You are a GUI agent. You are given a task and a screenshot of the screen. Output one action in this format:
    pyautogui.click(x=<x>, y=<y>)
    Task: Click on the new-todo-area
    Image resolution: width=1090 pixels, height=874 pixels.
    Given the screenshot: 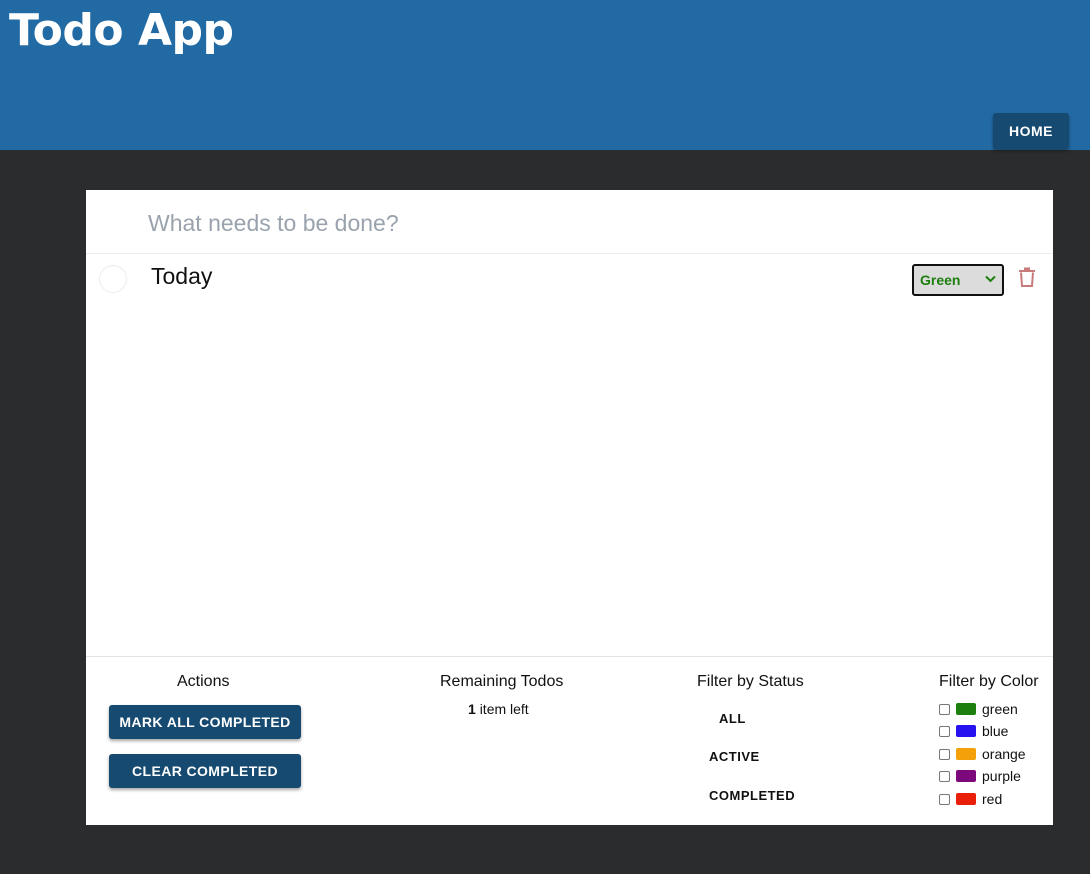 What is the action you would take?
    pyautogui.click(x=569, y=222)
    